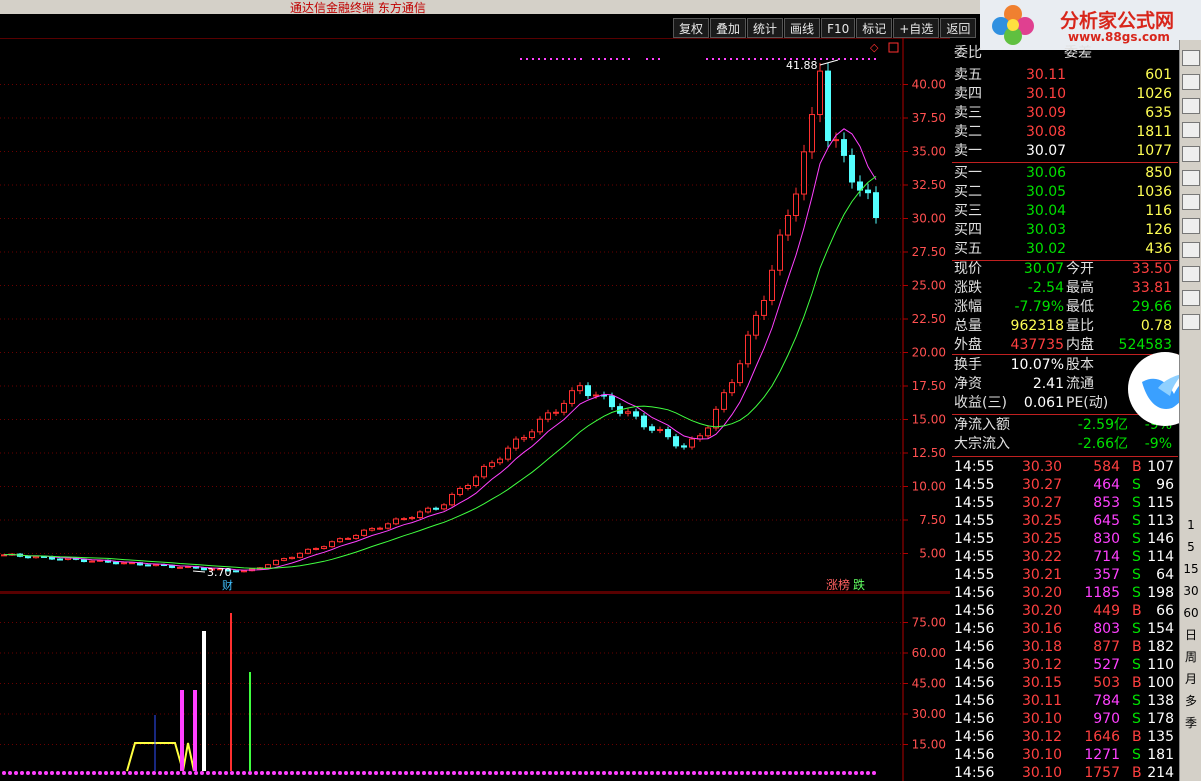 Image resolution: width=1201 pixels, height=781 pixels. What do you see at coordinates (1191, 106) in the screenshot?
I see `table-icon` at bounding box center [1191, 106].